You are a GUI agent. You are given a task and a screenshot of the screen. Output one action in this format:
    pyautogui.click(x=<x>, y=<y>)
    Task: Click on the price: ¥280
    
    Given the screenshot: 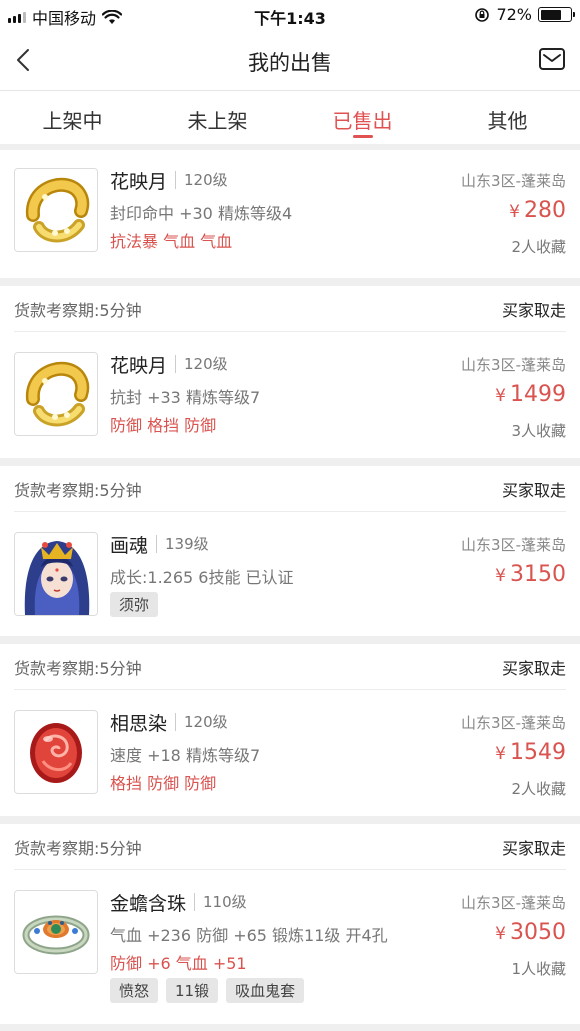 What is the action you would take?
    pyautogui.click(x=537, y=210)
    